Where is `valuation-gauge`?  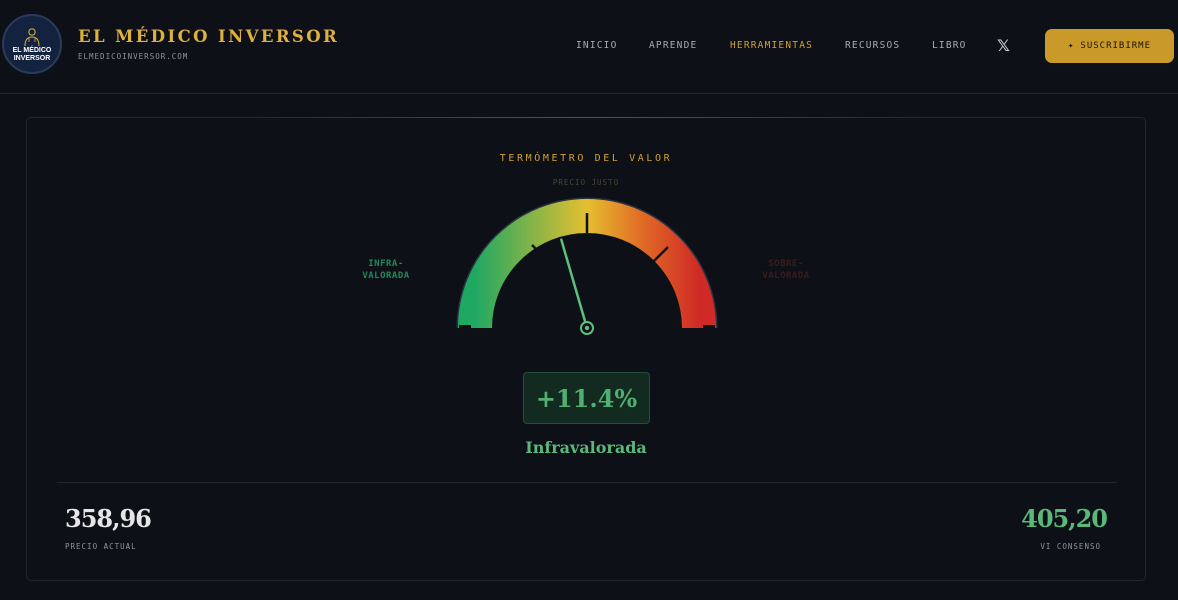
valuation-gauge is located at coordinates (587, 266).